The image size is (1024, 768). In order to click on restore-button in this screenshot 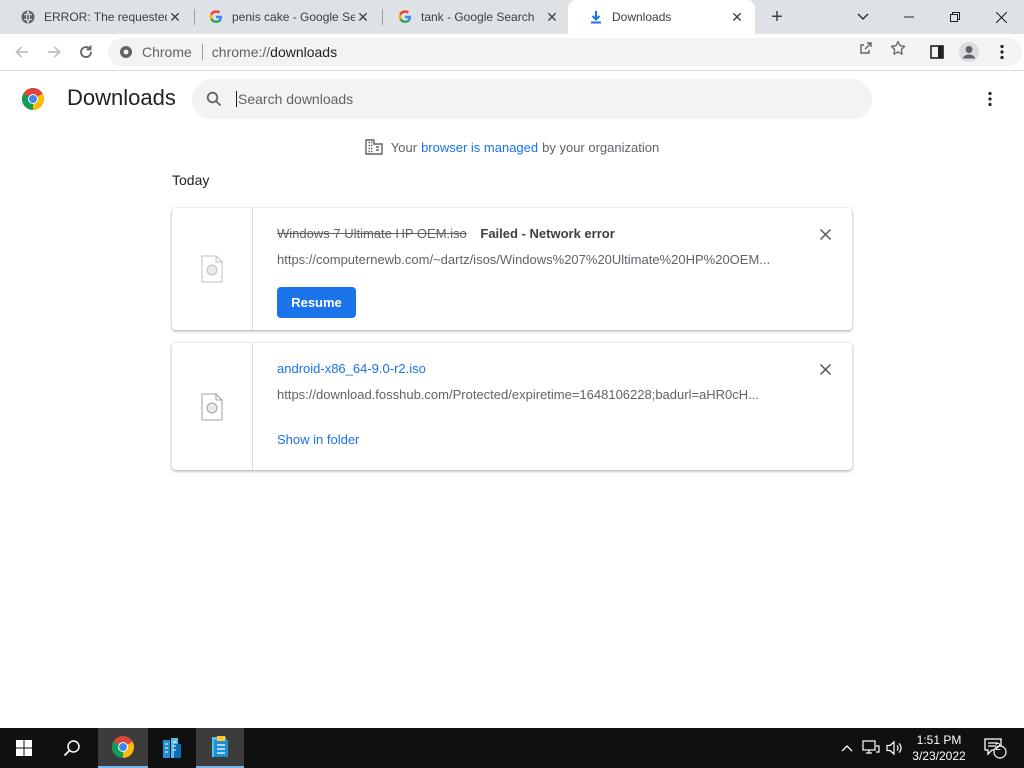, I will do `click(955, 17)`.